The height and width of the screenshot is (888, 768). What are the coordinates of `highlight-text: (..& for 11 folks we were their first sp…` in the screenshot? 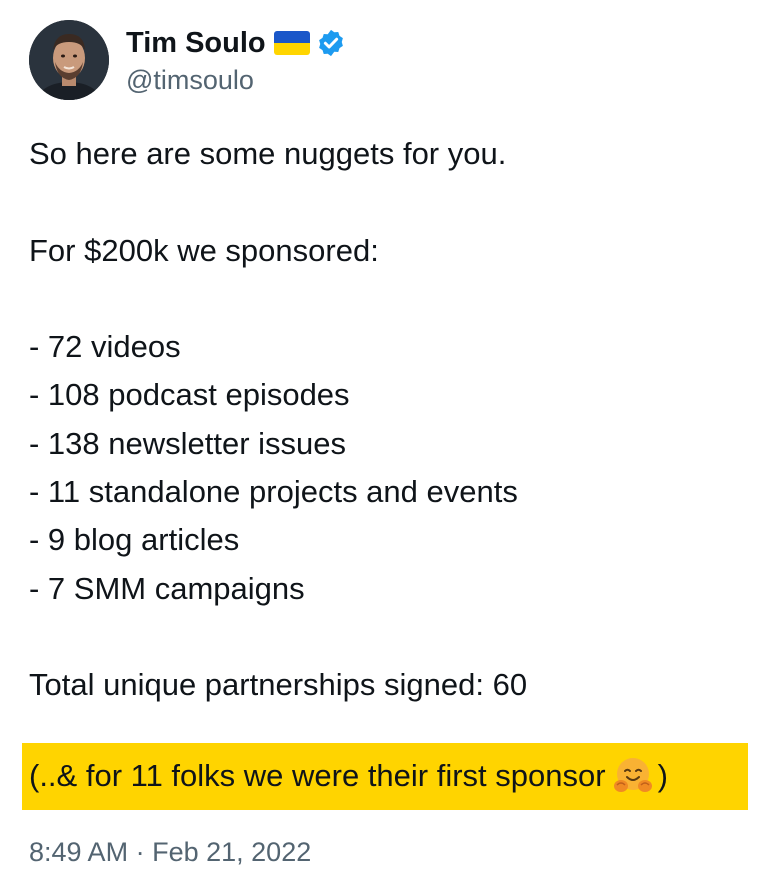 It's located at (317, 775).